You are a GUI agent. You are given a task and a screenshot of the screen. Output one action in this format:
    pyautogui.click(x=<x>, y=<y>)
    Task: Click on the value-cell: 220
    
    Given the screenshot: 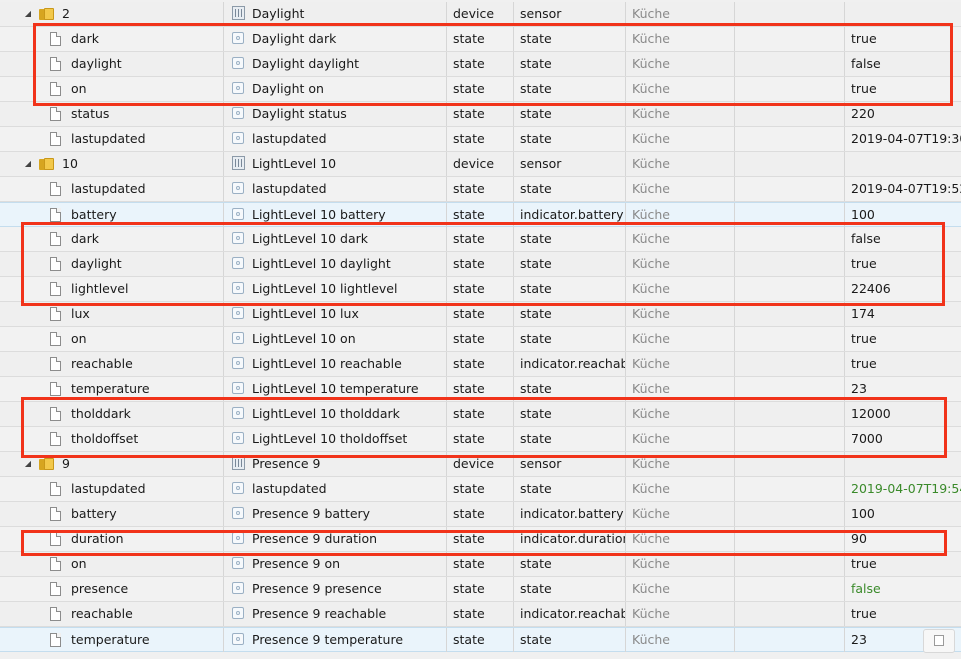 What is the action you would take?
    pyautogui.click(x=903, y=114)
    